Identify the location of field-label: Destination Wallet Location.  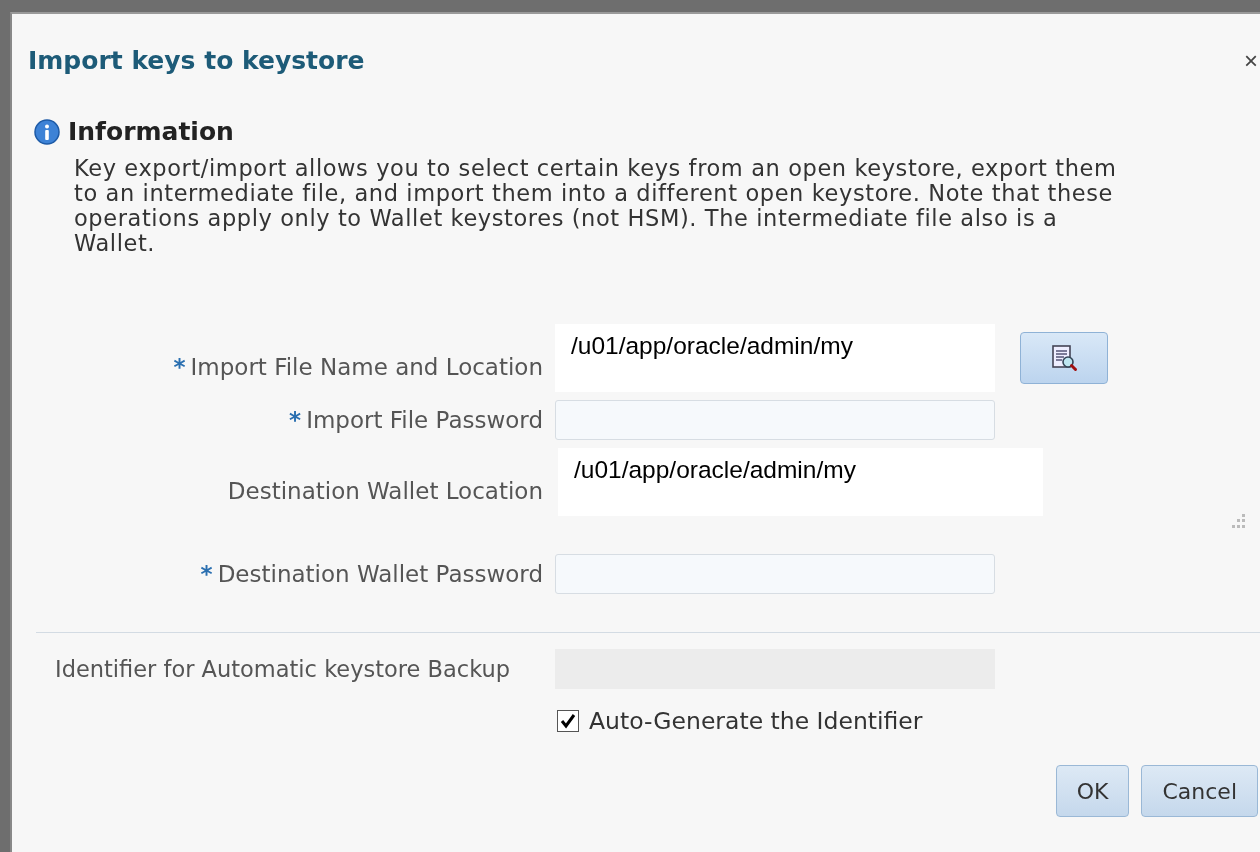
(385, 491).